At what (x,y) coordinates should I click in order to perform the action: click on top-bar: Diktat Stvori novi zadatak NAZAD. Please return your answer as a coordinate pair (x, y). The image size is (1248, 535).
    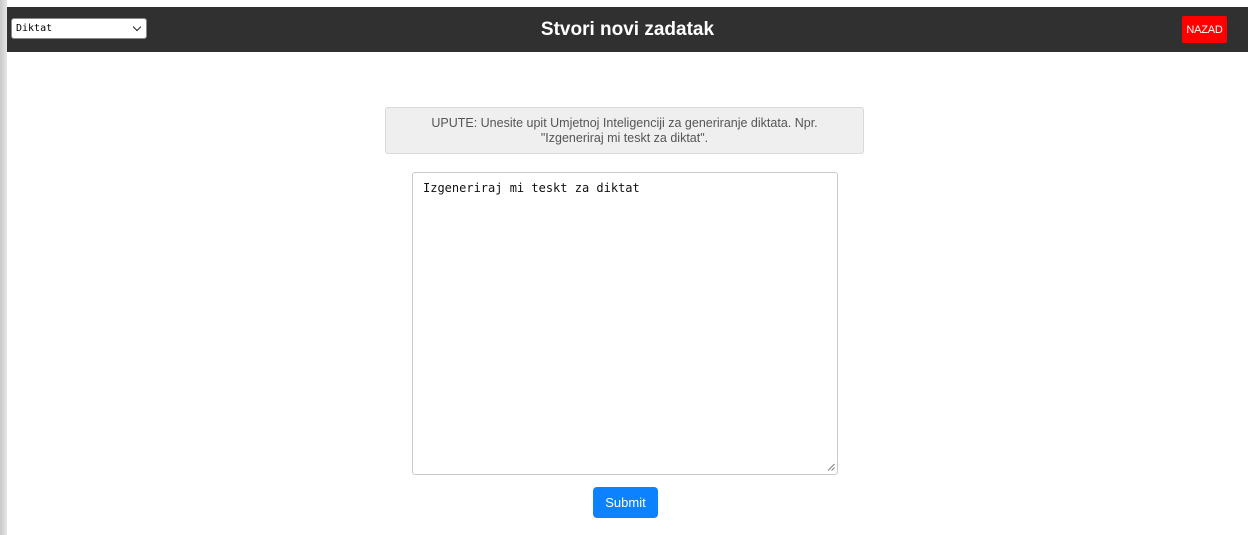
    Looking at the image, I should click on (627, 29).